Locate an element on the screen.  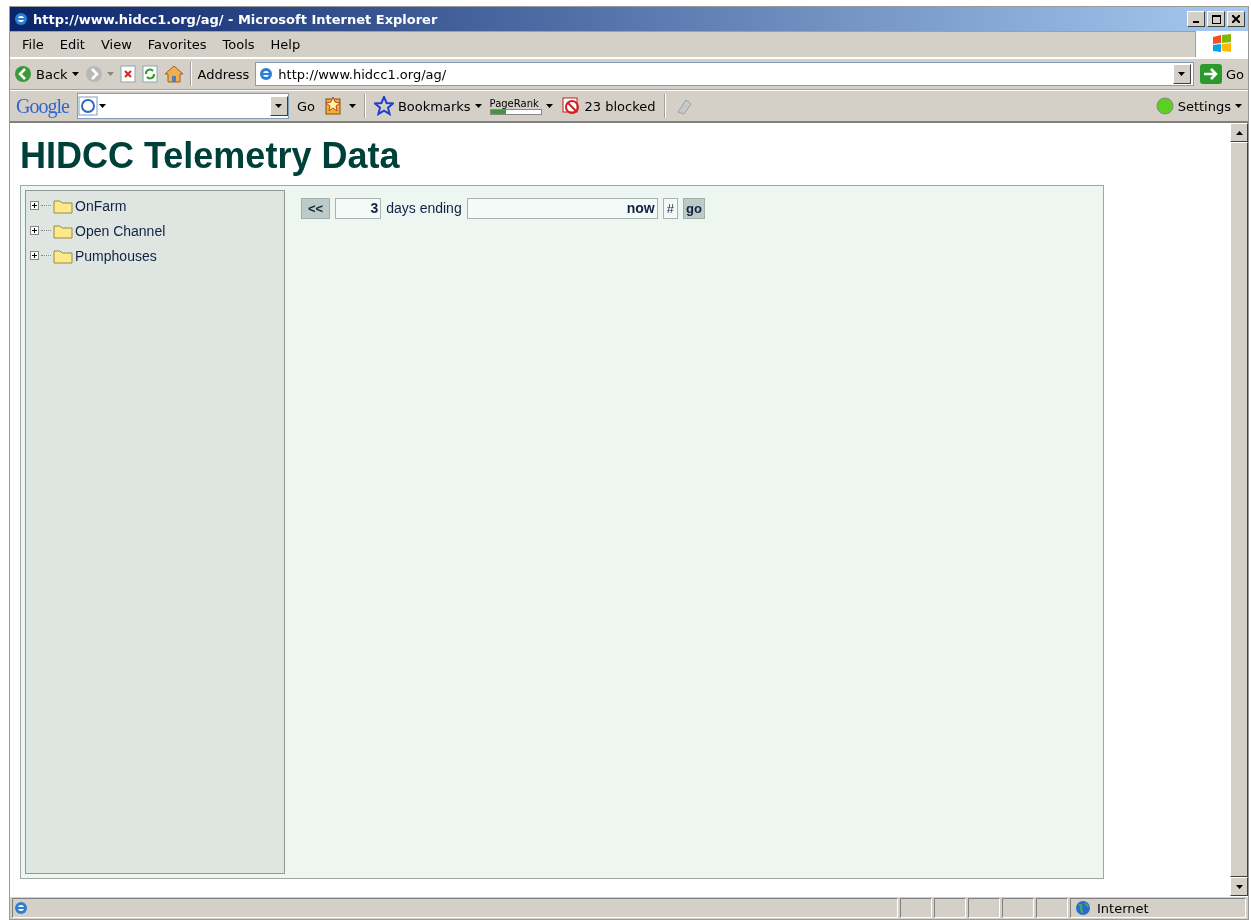
maximize-button is located at coordinates (1216, 19).